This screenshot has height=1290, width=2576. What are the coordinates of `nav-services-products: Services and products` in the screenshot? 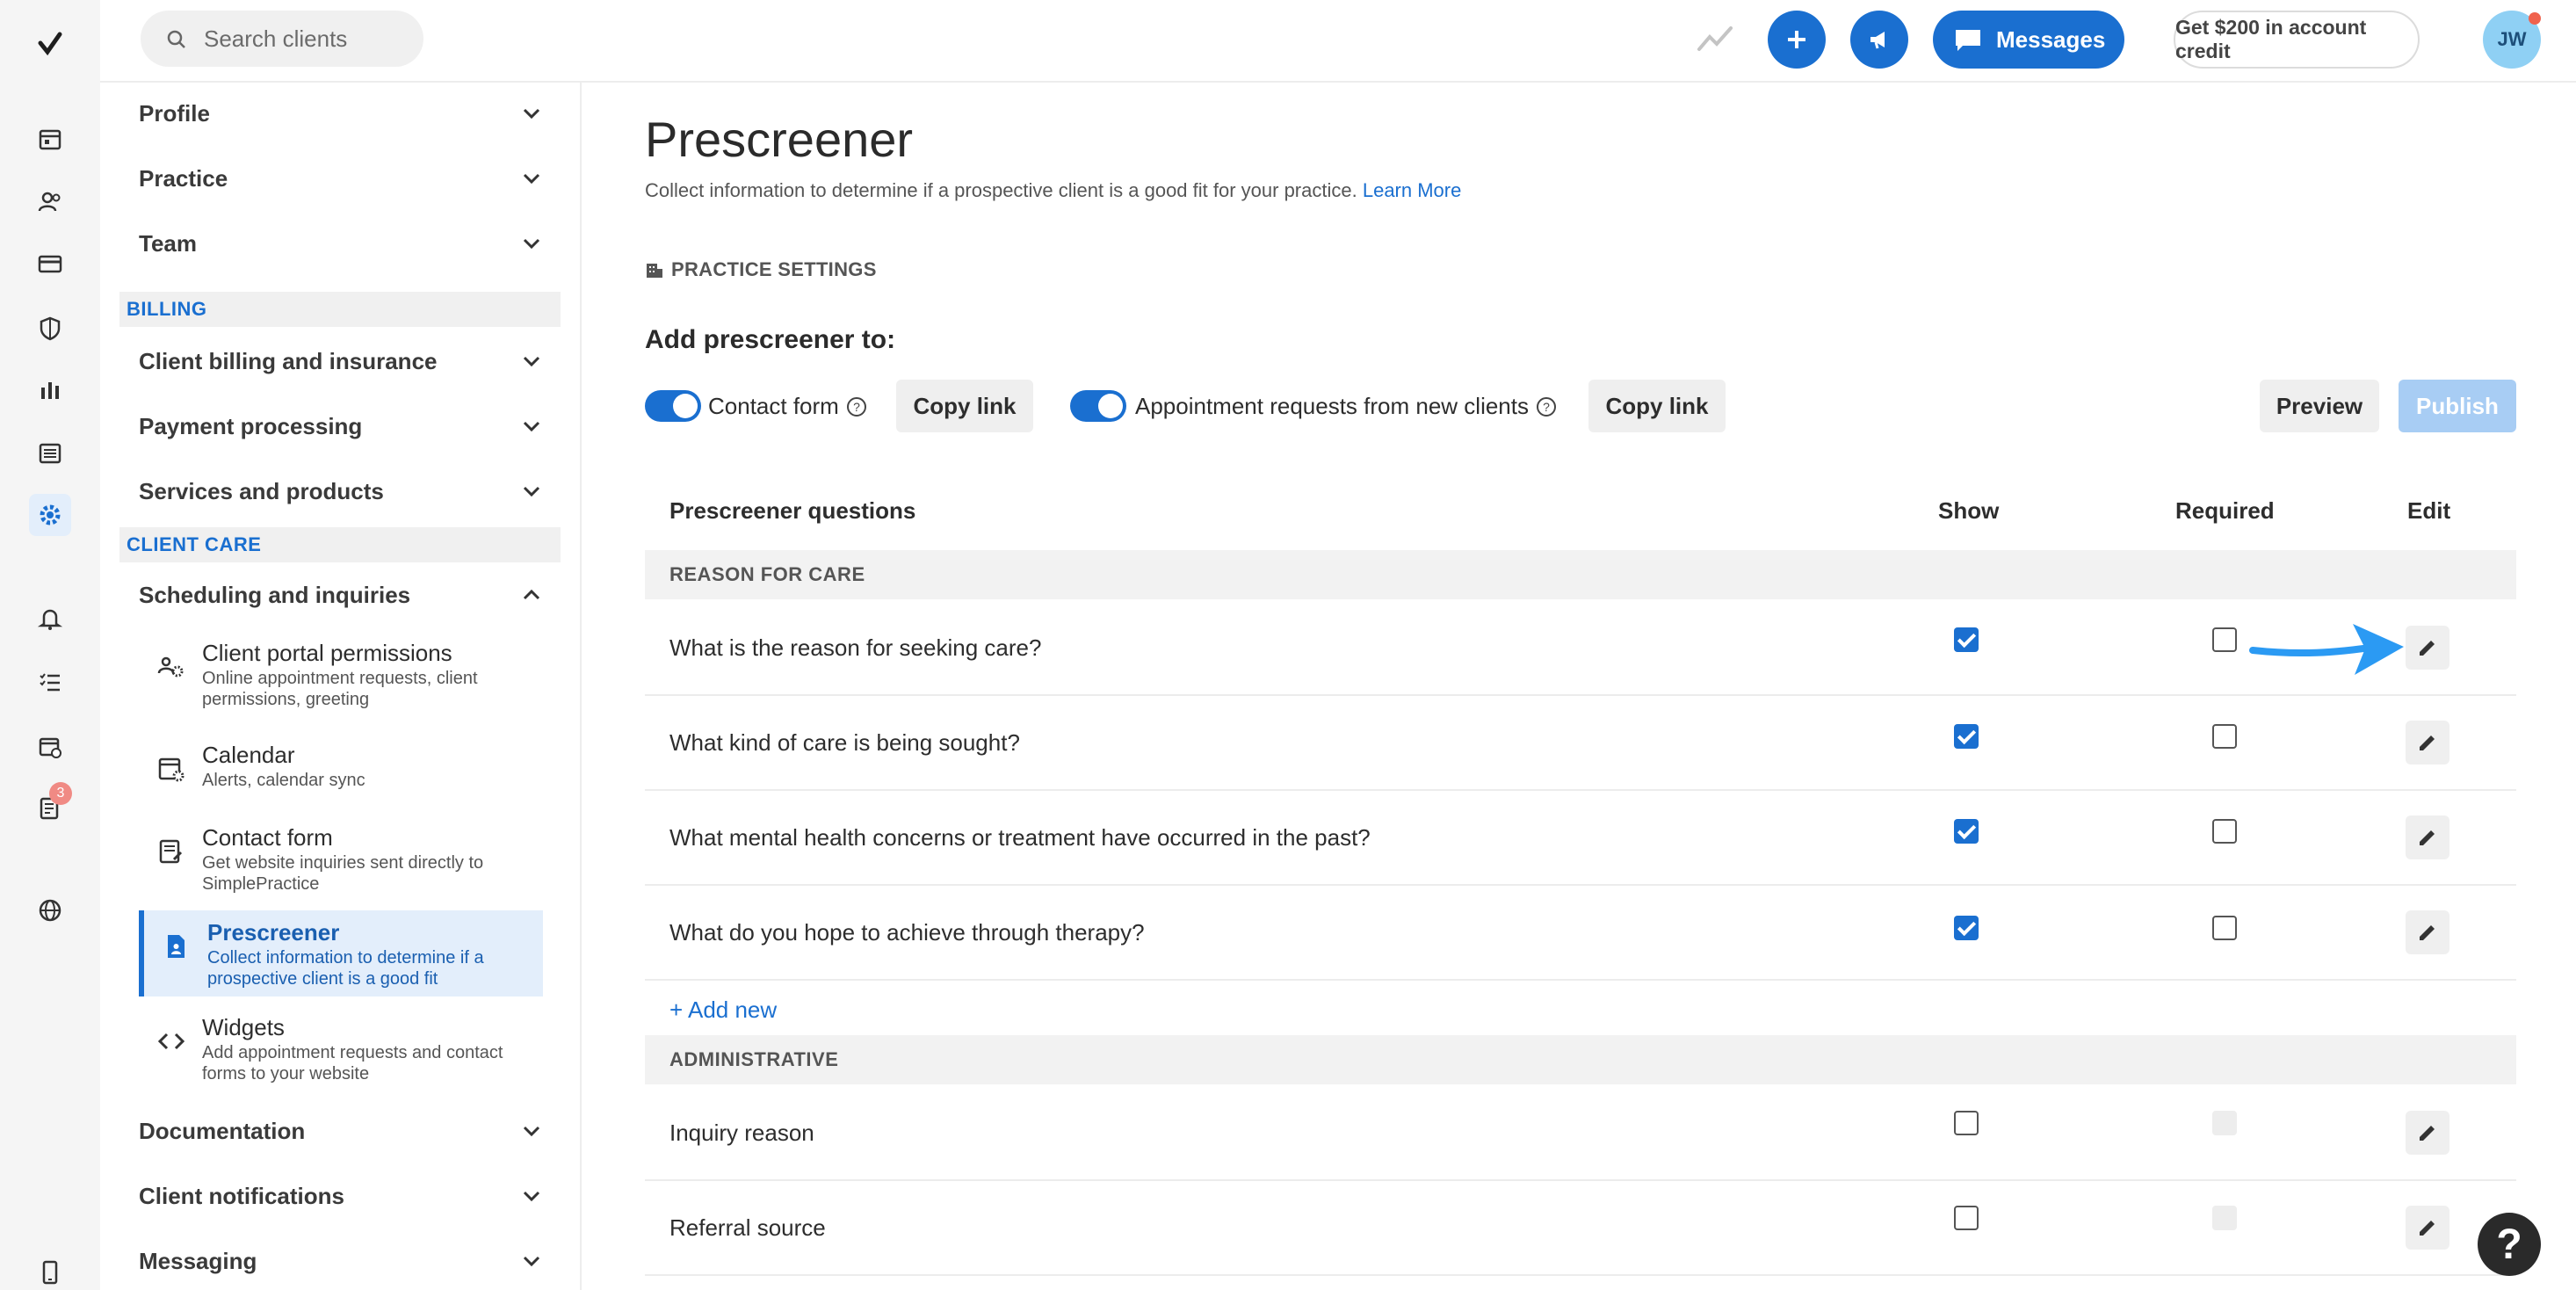 It's located at (340, 491).